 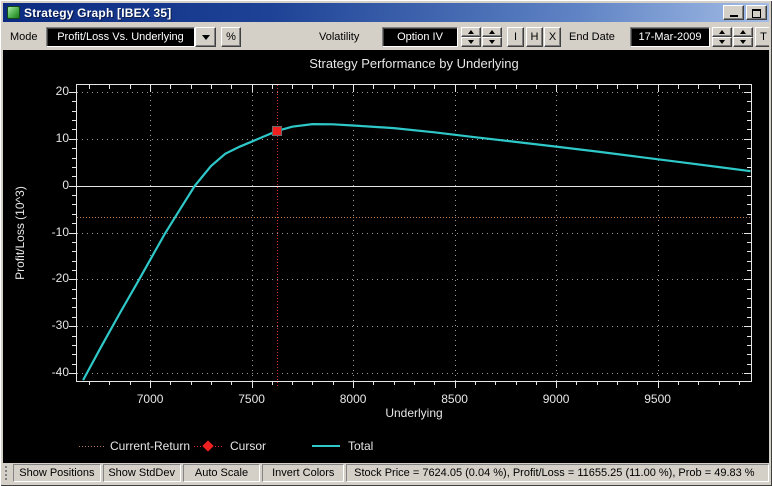 I want to click on mode-select: Profit/Loss Vs. Underlying, so click(x=120, y=37).